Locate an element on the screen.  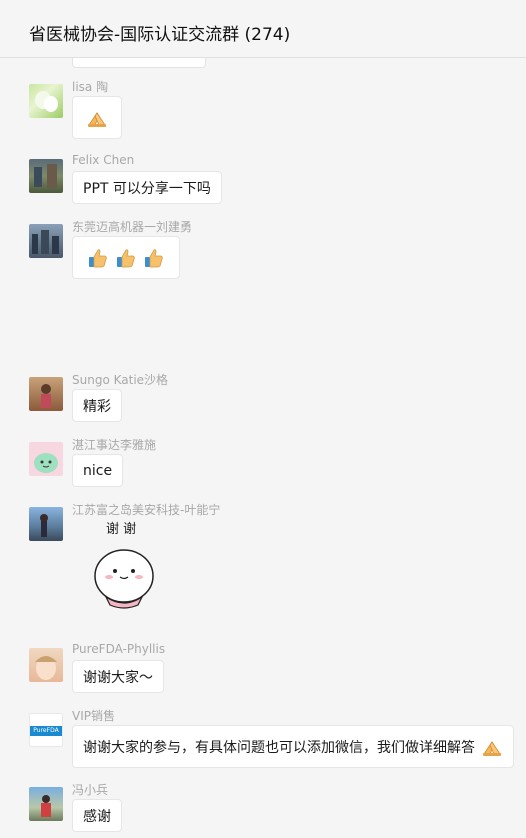
message-bubble: PPT 可以分享一下吗 is located at coordinates (147, 187).